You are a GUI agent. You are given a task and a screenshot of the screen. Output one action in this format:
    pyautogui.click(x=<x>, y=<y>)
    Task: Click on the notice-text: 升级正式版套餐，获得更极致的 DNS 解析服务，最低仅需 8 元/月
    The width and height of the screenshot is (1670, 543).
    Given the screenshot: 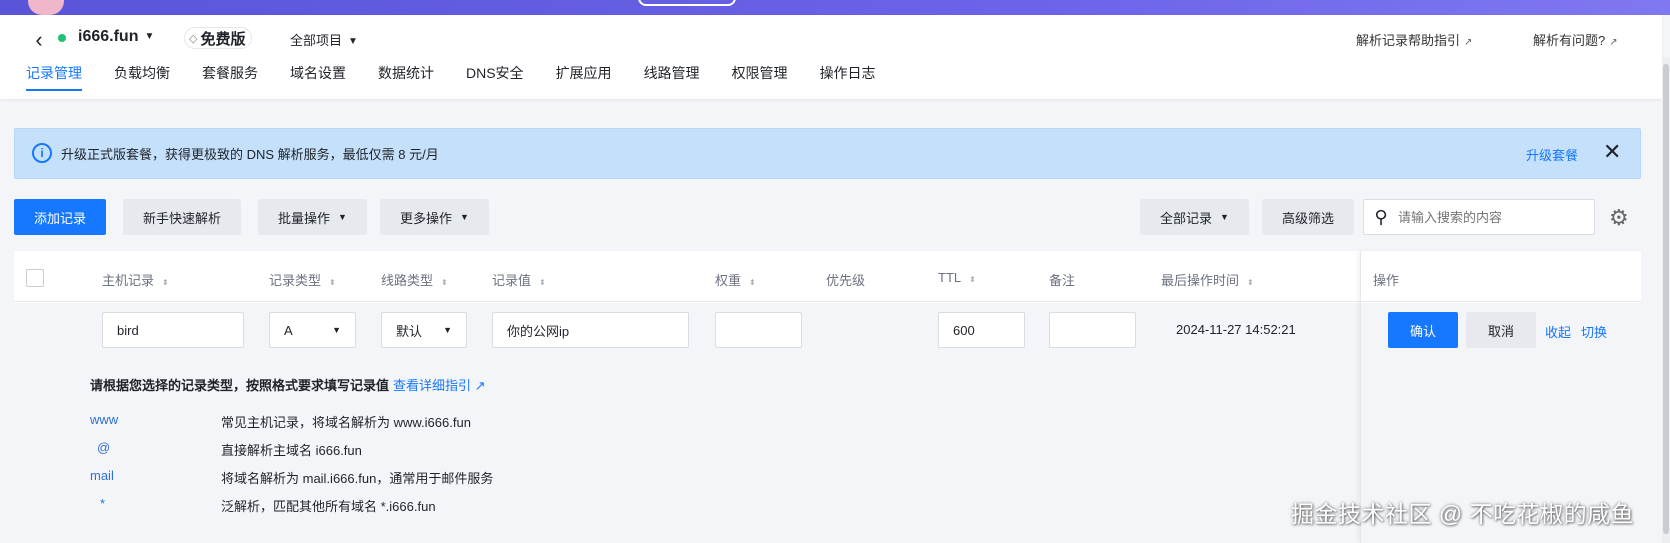 What is the action you would take?
    pyautogui.click(x=250, y=154)
    